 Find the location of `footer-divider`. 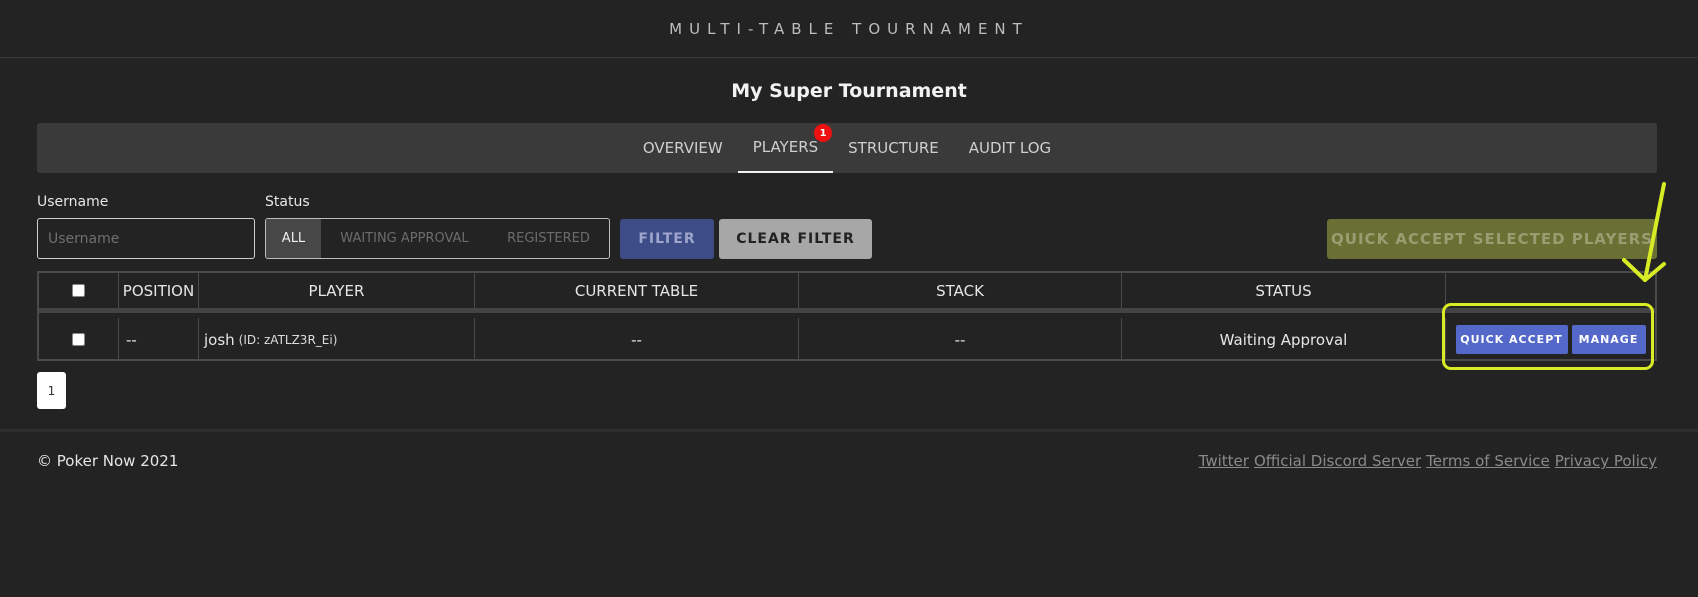

footer-divider is located at coordinates (849, 430).